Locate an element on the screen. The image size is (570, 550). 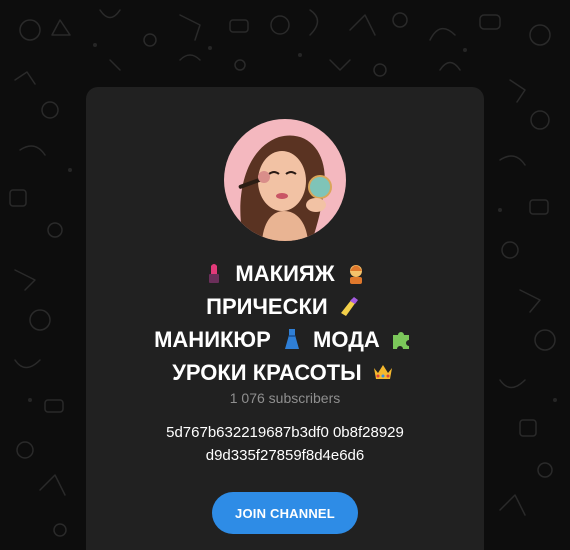
title-line-1: МАКИЯЖ is located at coordinates (285, 273).